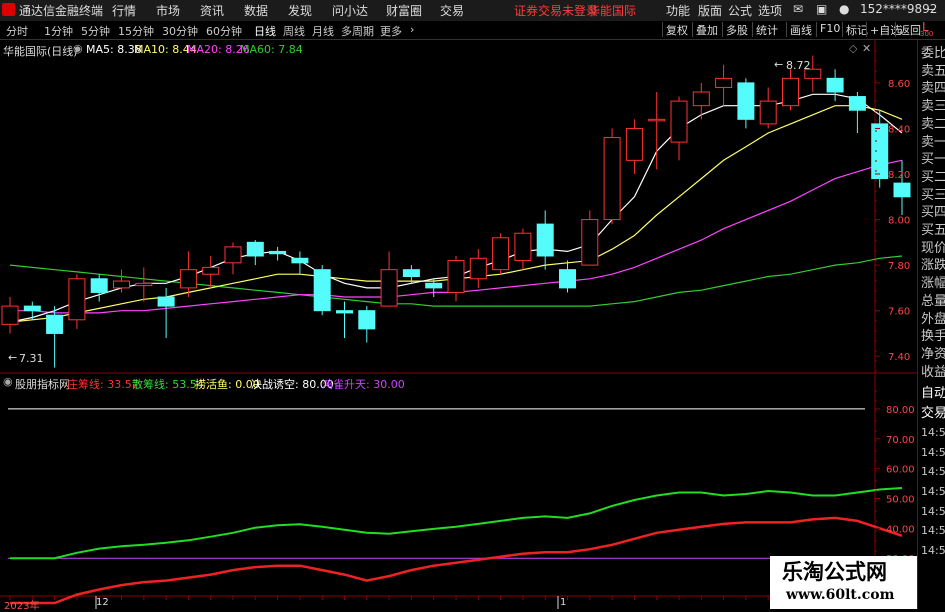 This screenshot has height=612, width=945. Describe the element at coordinates (933, 89) in the screenshot. I see `quote-label: 卖四` at that location.